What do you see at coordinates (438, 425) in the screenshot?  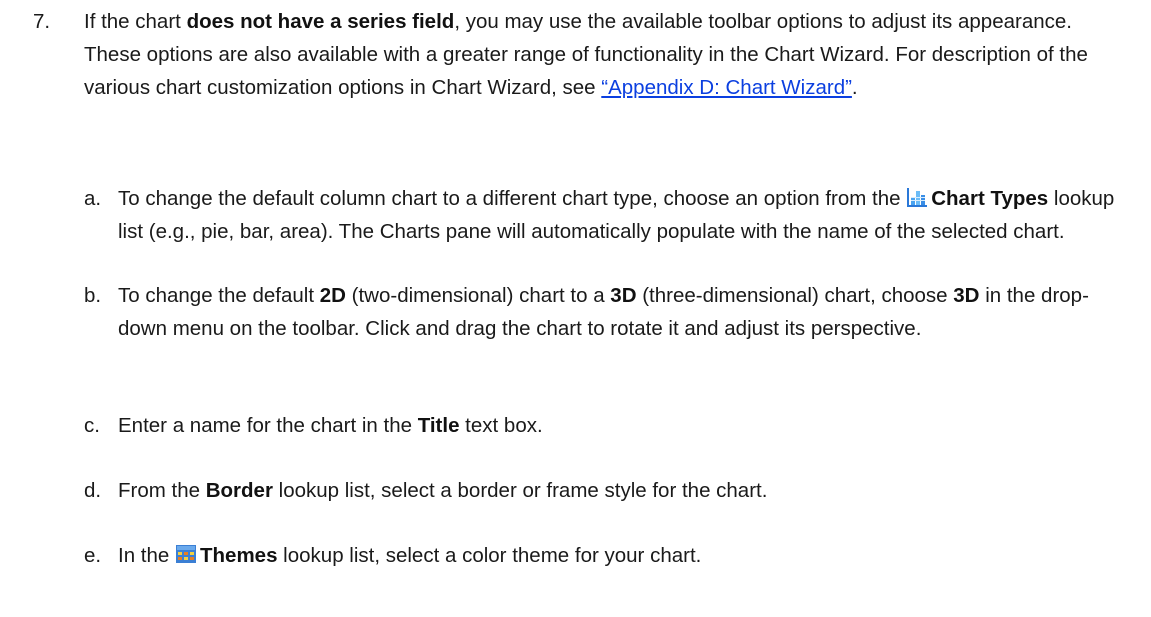 I see `title-label: Title` at bounding box center [438, 425].